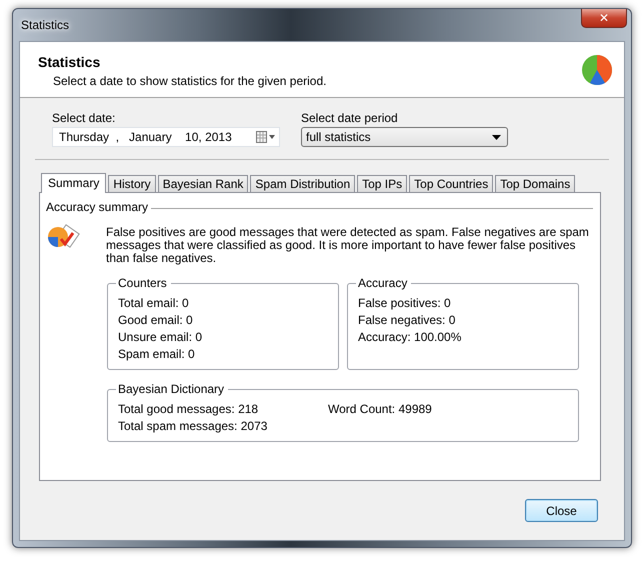 Image resolution: width=642 pixels, height=568 pixels. Describe the element at coordinates (172, 389) in the screenshot. I see `group-title: Bayesian Dictionary` at that location.